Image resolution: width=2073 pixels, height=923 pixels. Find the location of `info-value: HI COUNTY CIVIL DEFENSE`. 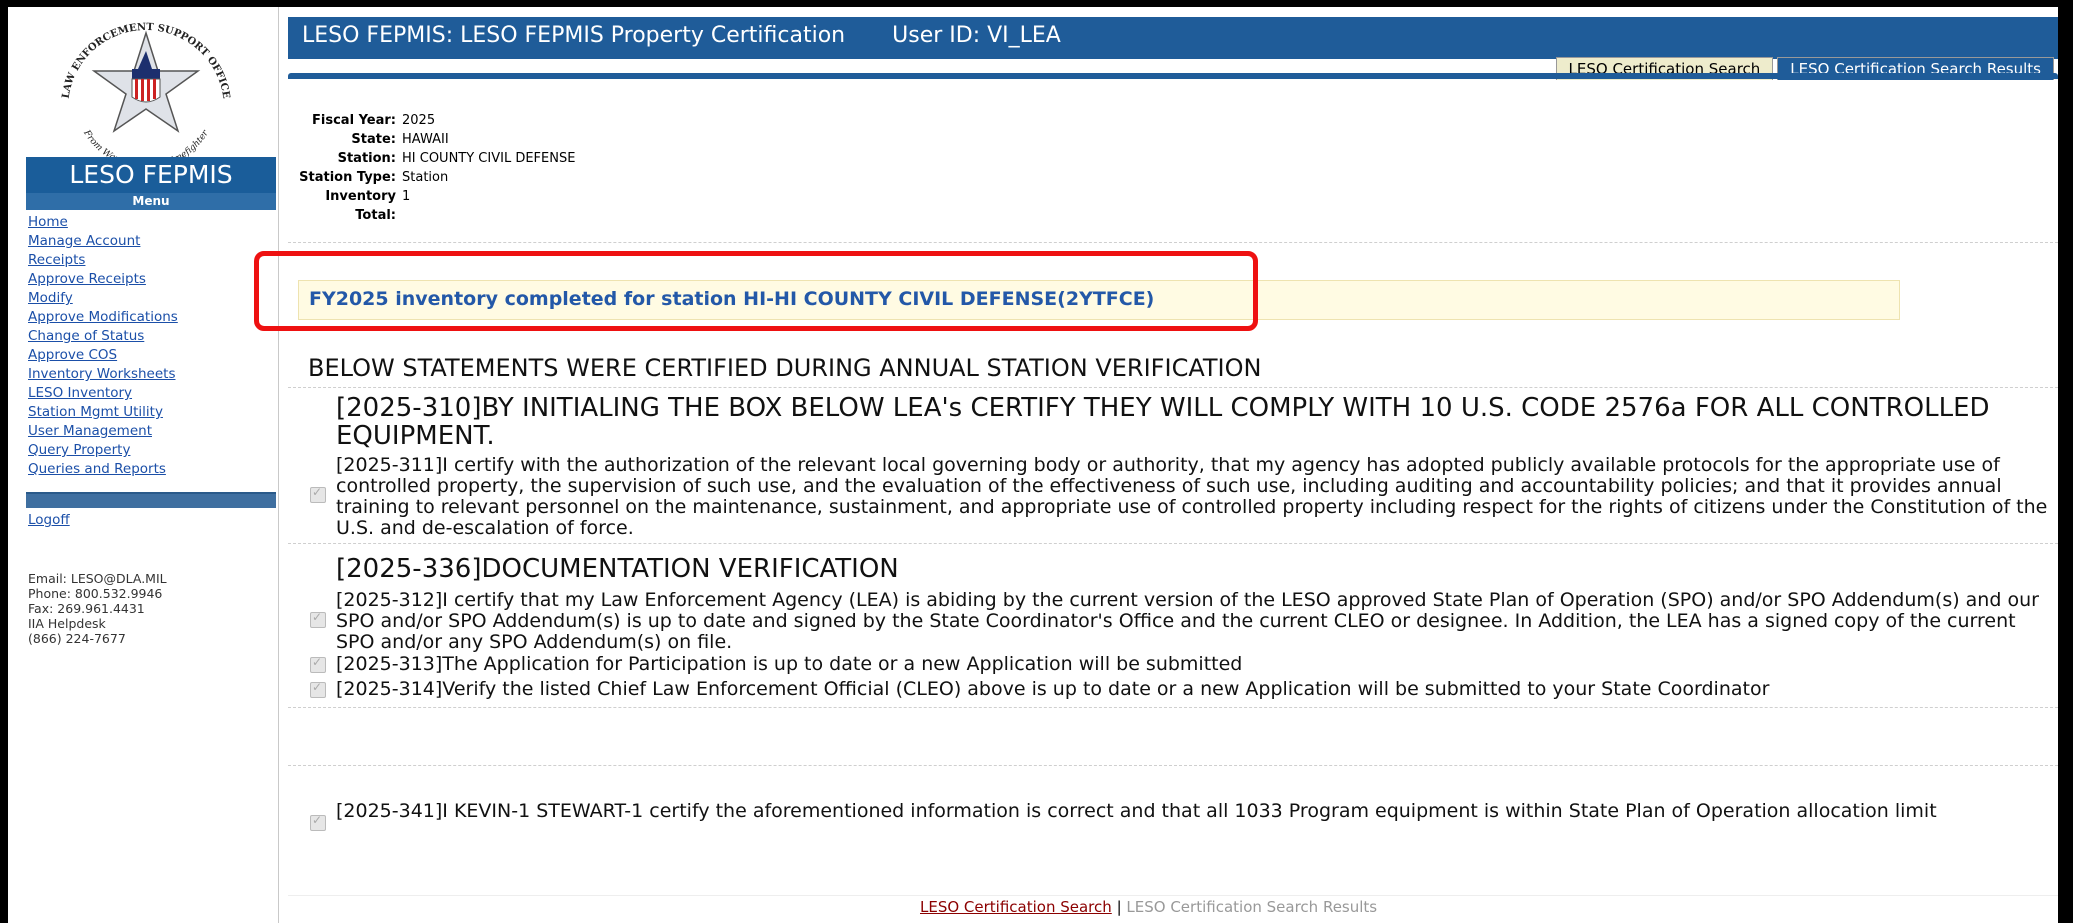

info-value: HI COUNTY CIVIL DEFENSE is located at coordinates (489, 158).